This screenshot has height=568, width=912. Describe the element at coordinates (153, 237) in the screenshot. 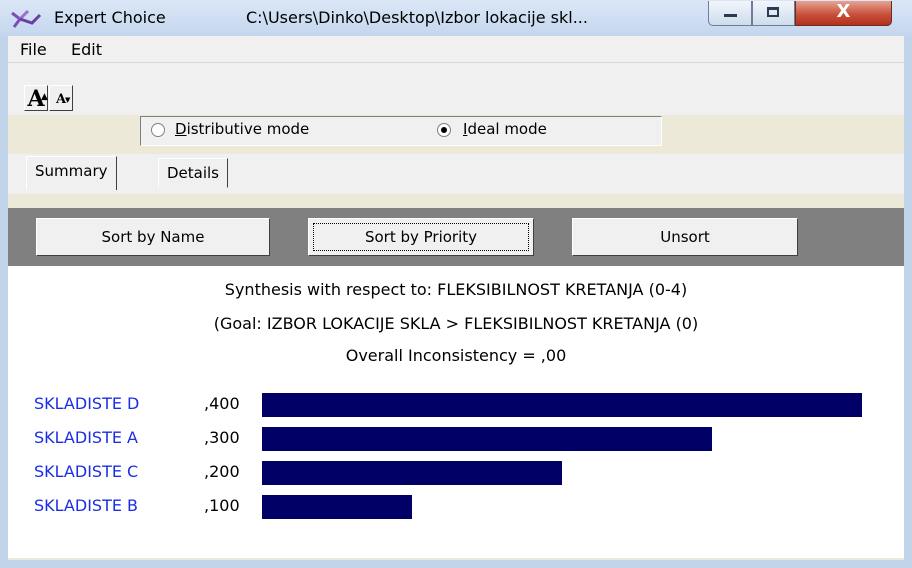

I see `sort-by-name-button: Sort by Name` at that location.